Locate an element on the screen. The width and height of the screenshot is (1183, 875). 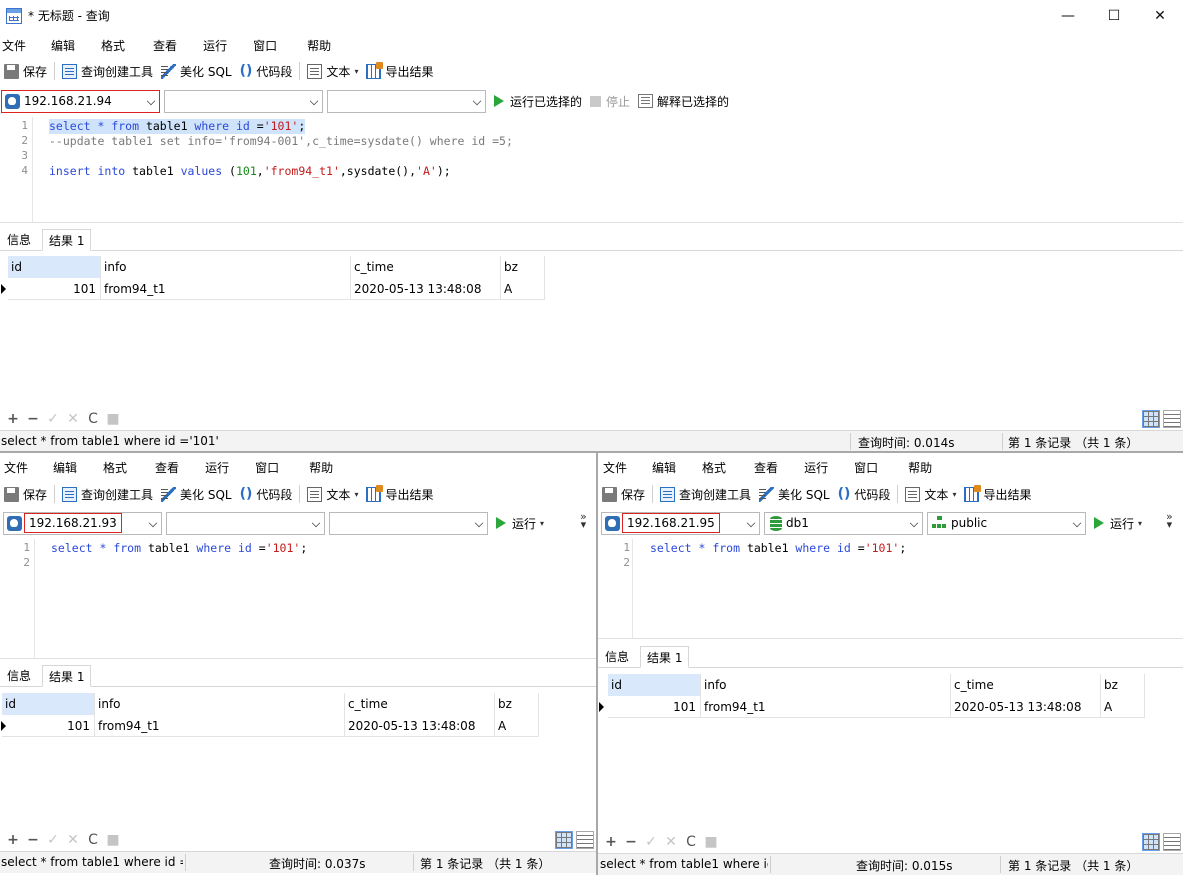
maximize-button: ☐ is located at coordinates (1114, 15).